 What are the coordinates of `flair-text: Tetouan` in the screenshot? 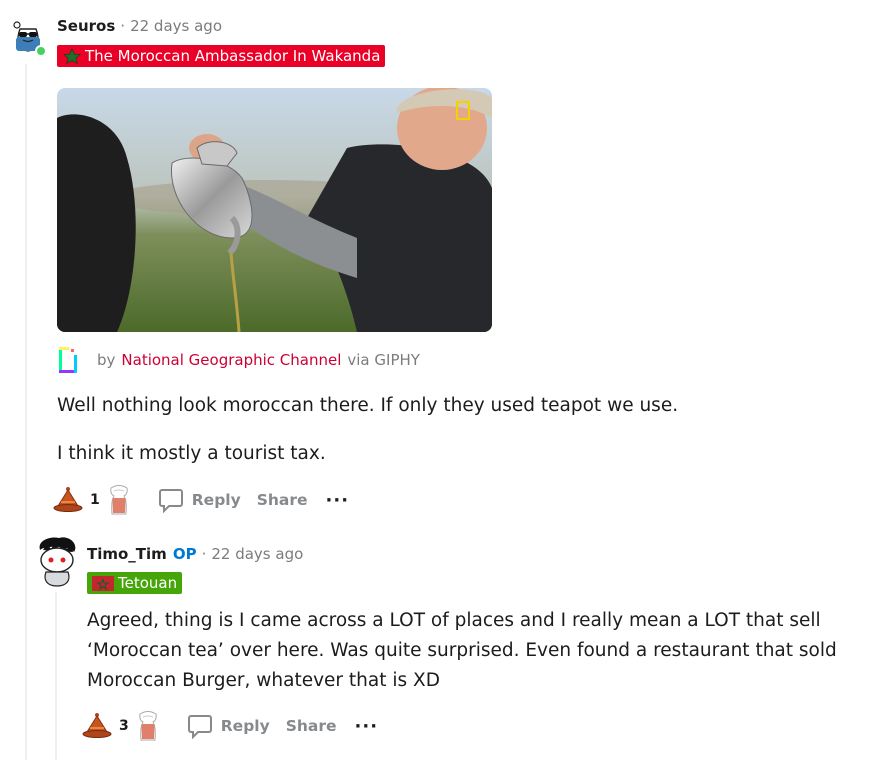 It's located at (148, 583).